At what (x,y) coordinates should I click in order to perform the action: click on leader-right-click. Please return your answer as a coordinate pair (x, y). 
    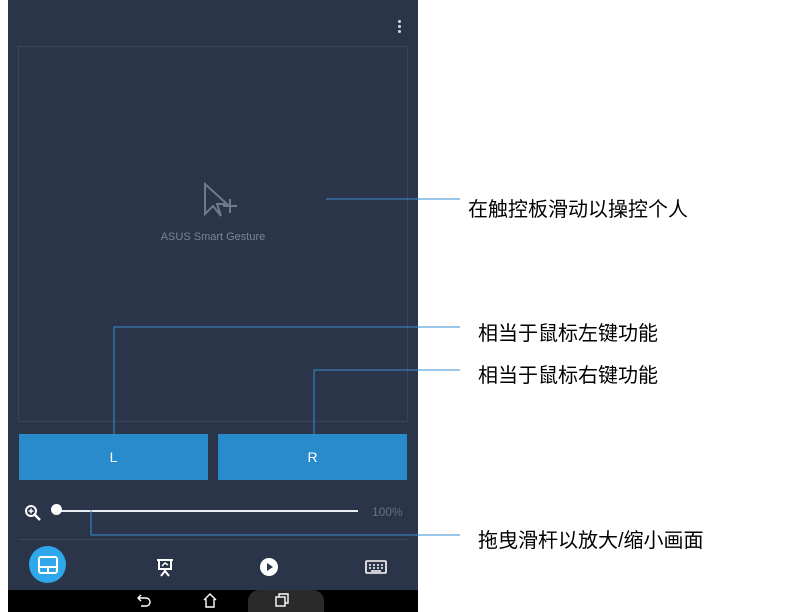
    Looking at the image, I should click on (386, 403).